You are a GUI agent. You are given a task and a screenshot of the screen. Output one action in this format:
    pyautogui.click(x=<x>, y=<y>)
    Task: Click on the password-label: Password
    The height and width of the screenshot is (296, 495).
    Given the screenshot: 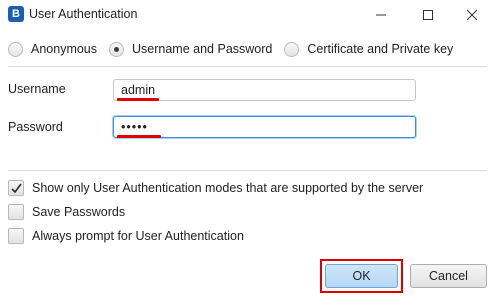 What is the action you would take?
    pyautogui.click(x=35, y=127)
    